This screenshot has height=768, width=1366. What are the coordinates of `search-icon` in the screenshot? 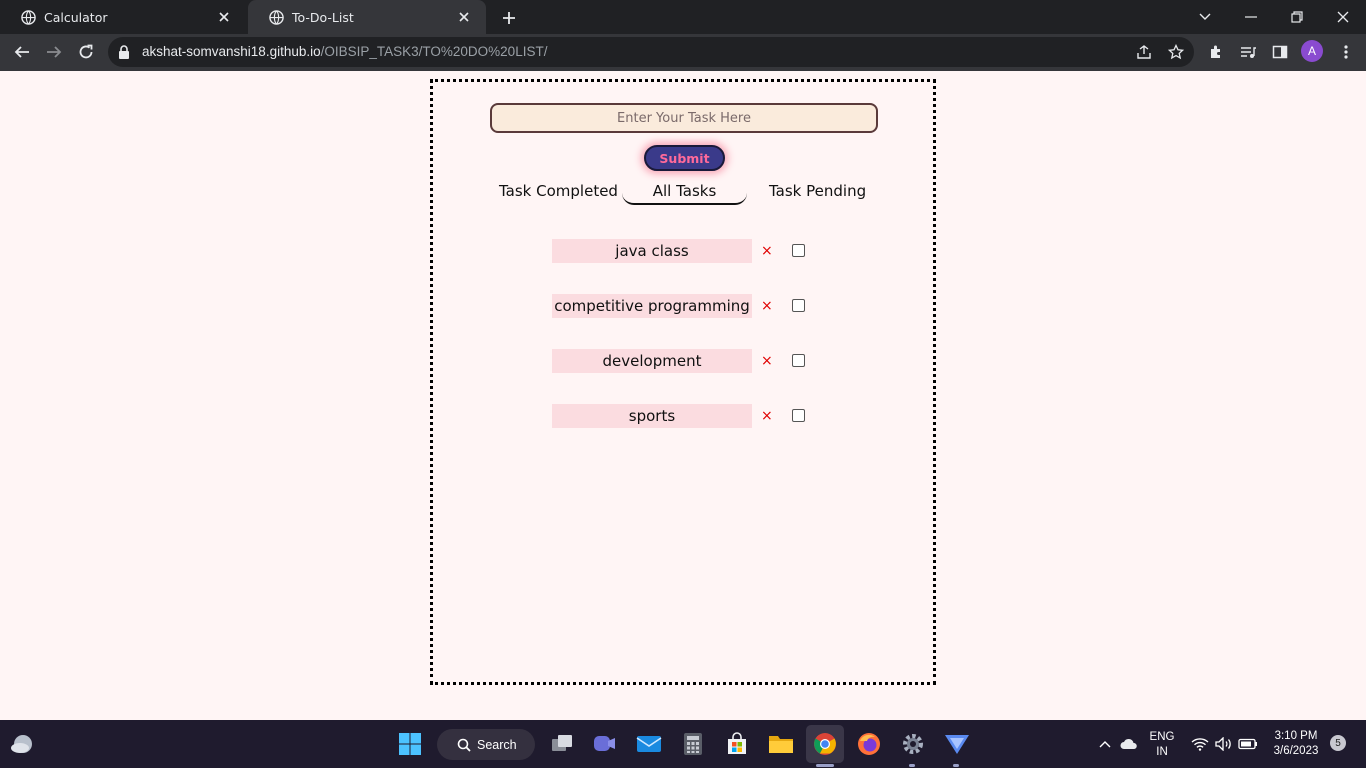 It's located at (464, 745).